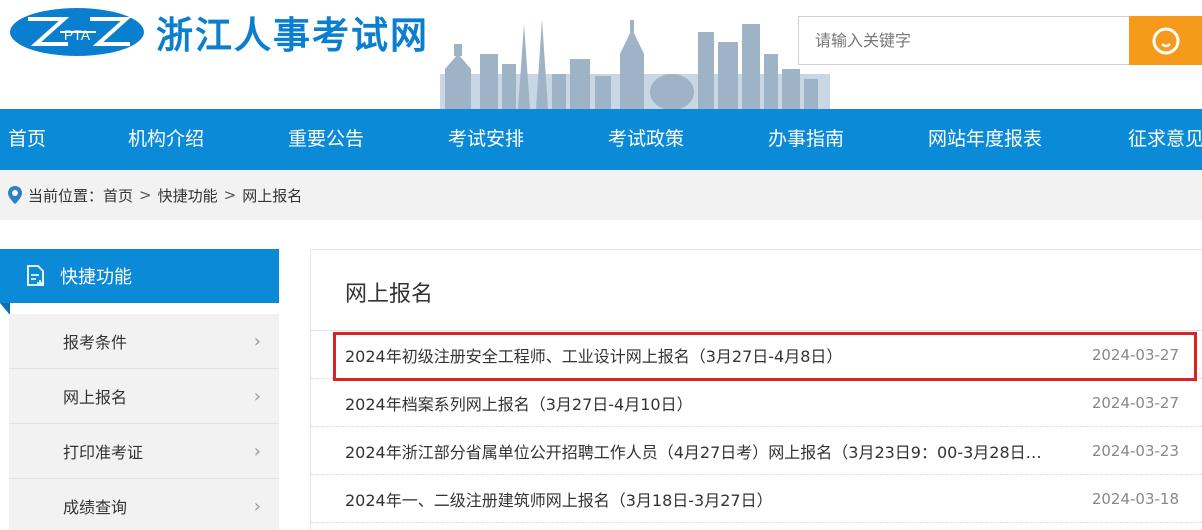 This screenshot has width=1202, height=530. What do you see at coordinates (35, 275) in the screenshot?
I see `document-add-icon` at bounding box center [35, 275].